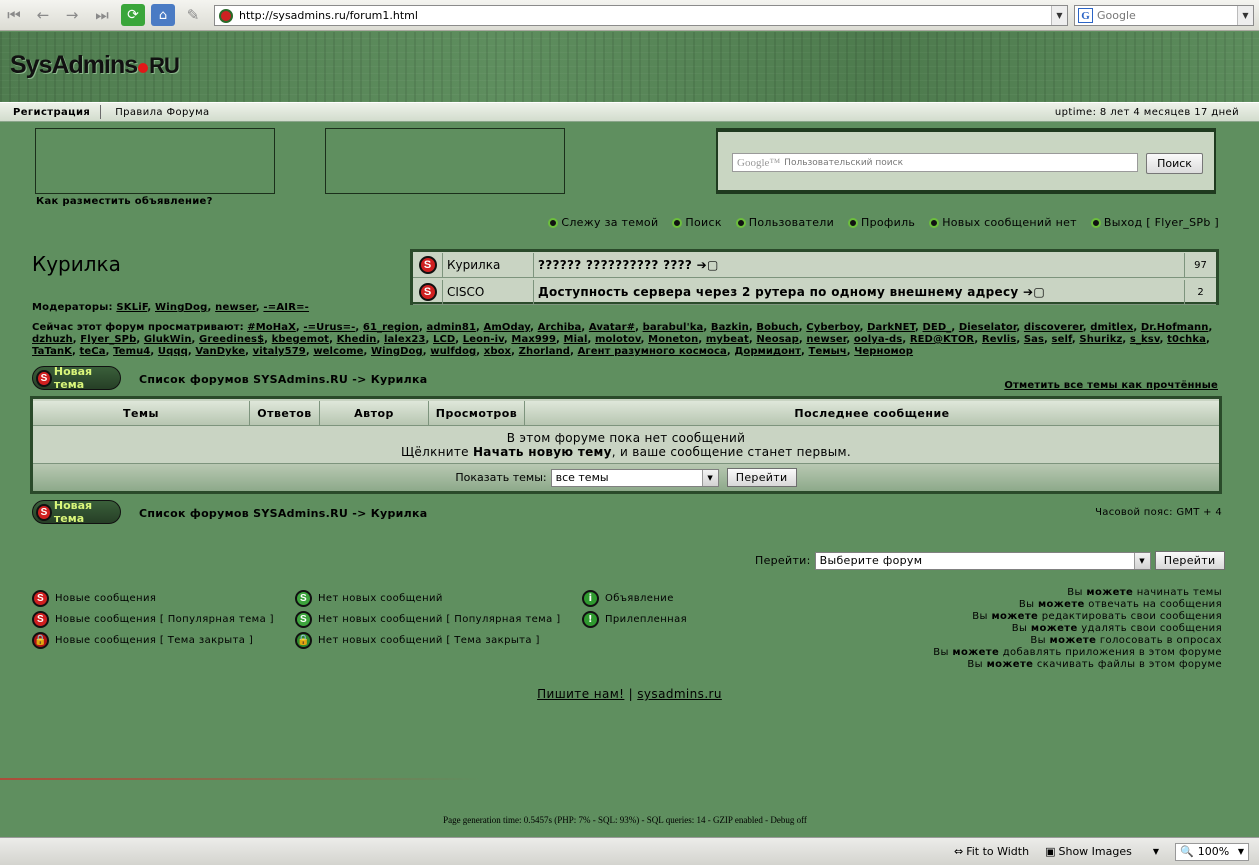 This screenshot has width=1259, height=865. Describe the element at coordinates (72, 15) in the screenshot. I see `forward-icon: →` at that location.